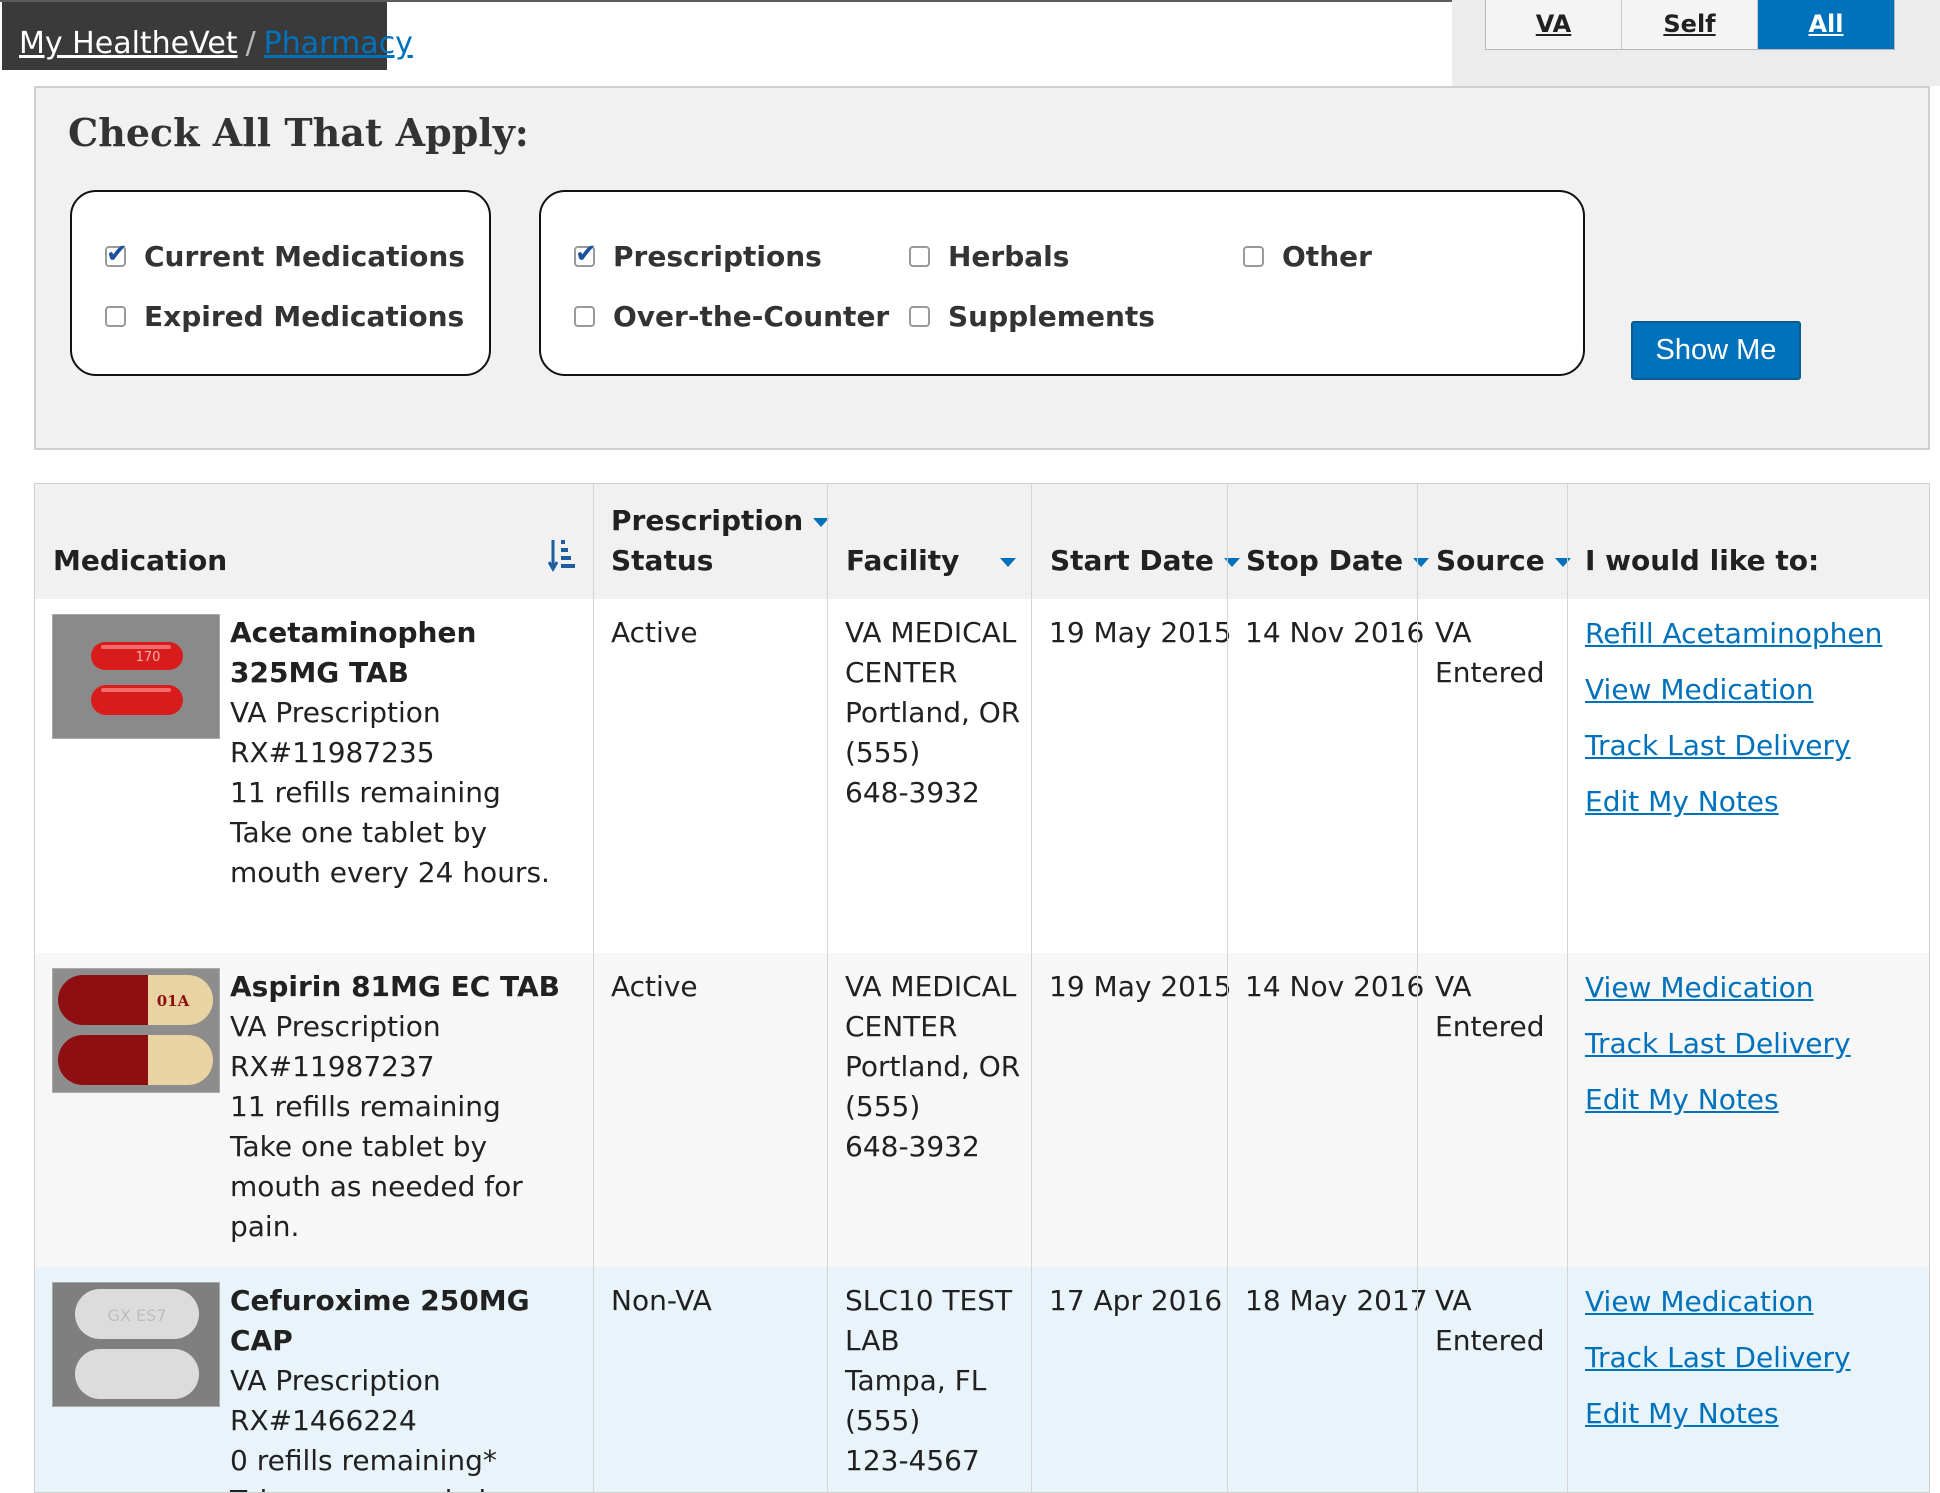 The height and width of the screenshot is (1493, 1940). Describe the element at coordinates (1327, 256) in the screenshot. I see `checkbox-label: Other` at that location.